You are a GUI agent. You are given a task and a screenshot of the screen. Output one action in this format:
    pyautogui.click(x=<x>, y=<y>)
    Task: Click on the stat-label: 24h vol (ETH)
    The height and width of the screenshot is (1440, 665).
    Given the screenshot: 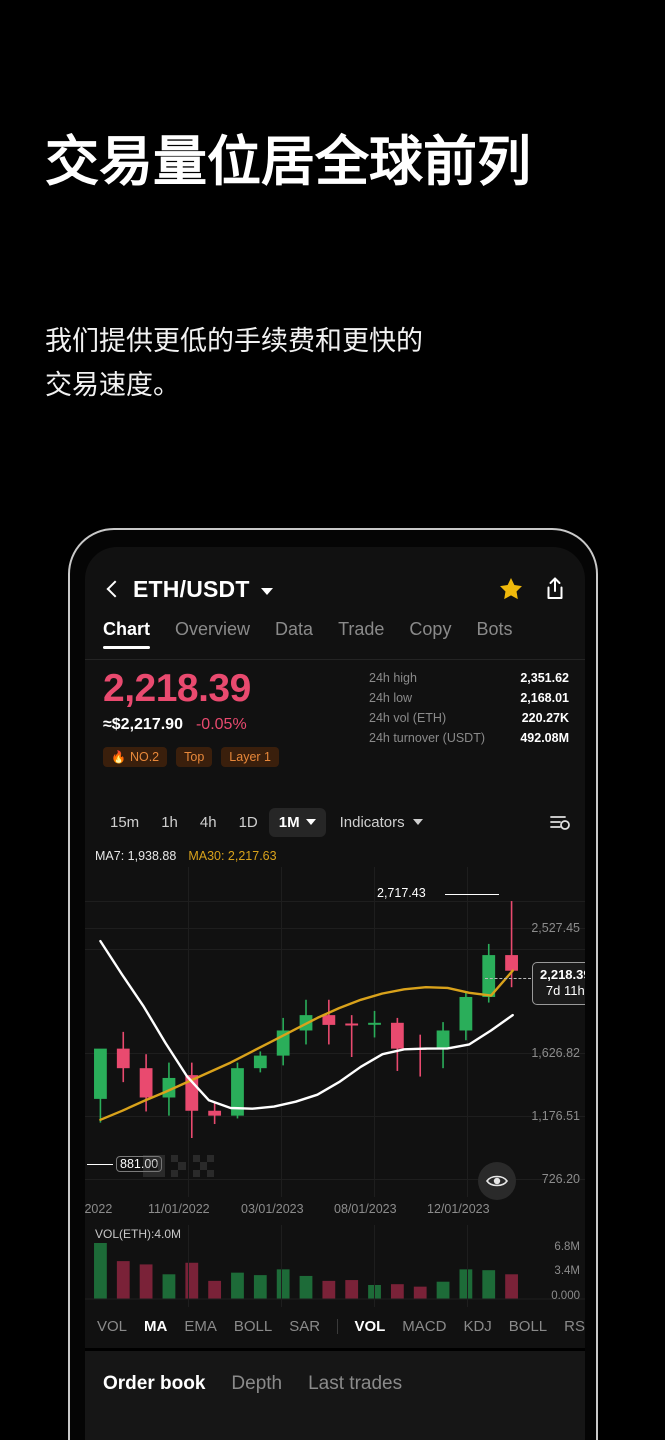 What is the action you would take?
    pyautogui.click(x=408, y=718)
    